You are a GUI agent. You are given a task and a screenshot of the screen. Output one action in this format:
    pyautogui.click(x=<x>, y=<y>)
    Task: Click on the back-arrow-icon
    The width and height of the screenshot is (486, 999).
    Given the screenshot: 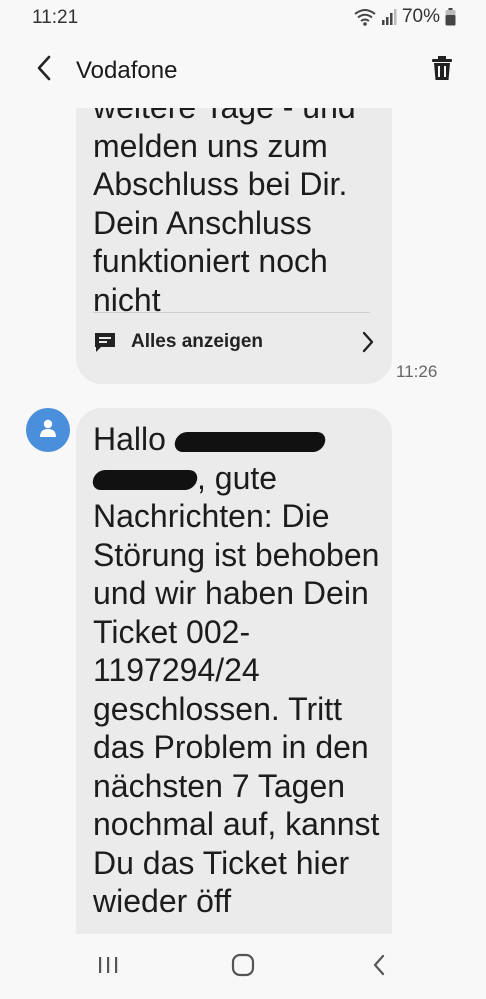 What is the action you would take?
    pyautogui.click(x=44, y=70)
    